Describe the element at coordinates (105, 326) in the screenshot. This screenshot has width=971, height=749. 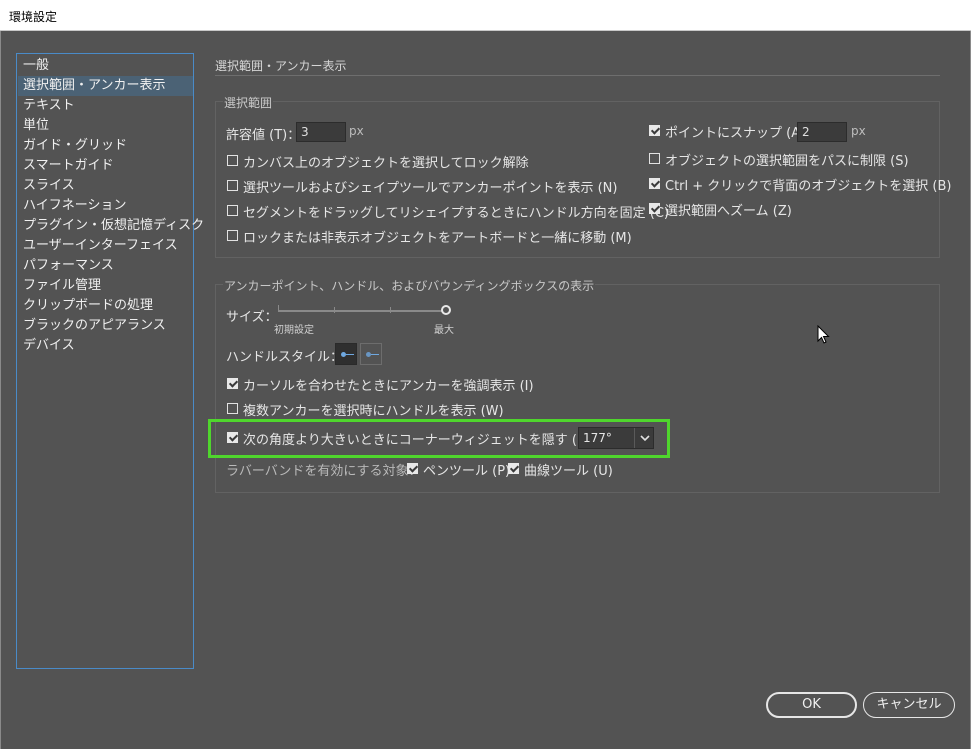
I see `sidebar-item-black-appearance: ブラックのアピアランス` at that location.